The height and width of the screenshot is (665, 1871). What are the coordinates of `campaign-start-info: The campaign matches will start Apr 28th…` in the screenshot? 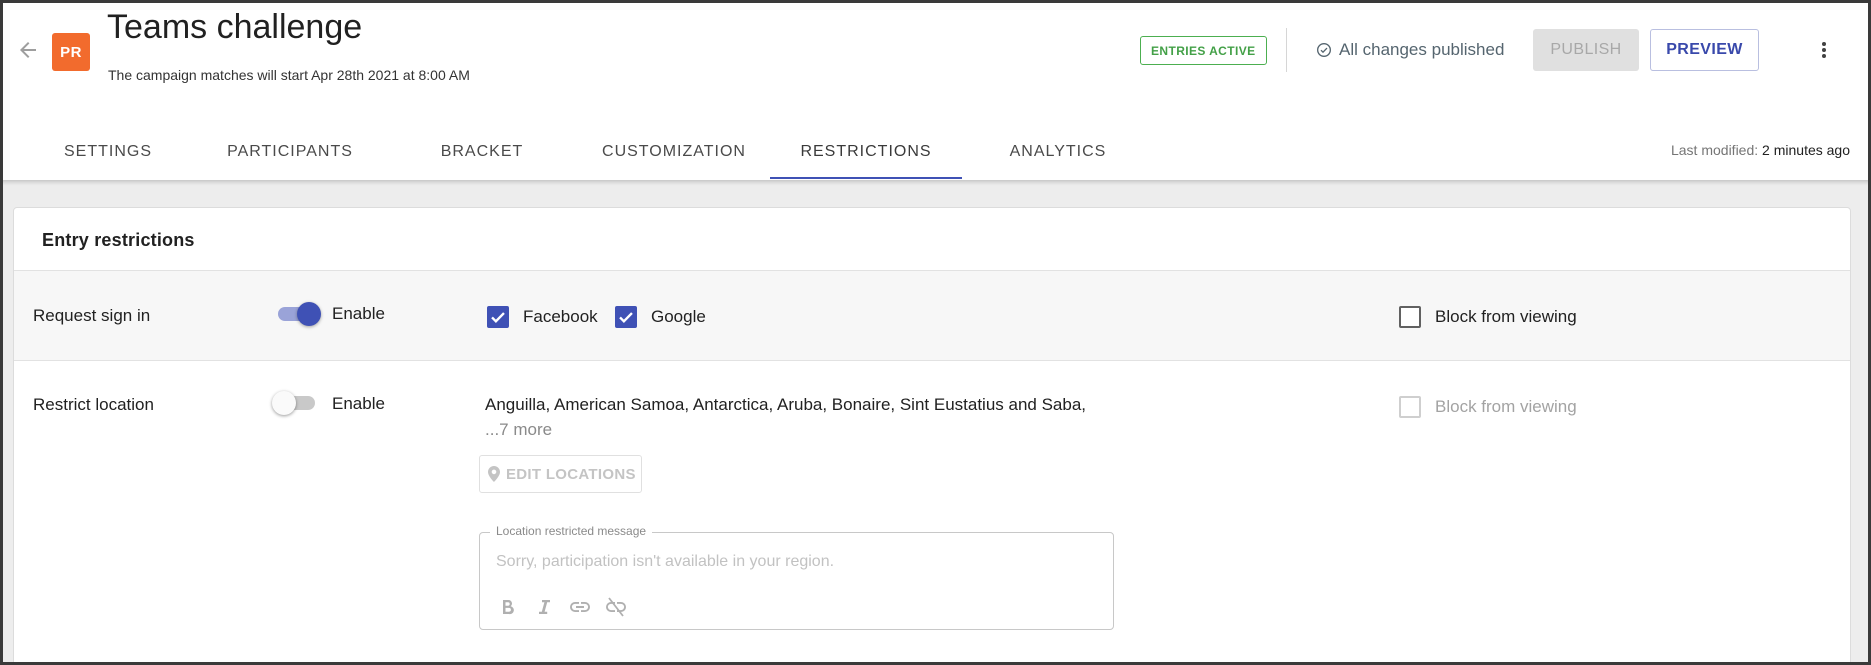 It's located at (289, 75).